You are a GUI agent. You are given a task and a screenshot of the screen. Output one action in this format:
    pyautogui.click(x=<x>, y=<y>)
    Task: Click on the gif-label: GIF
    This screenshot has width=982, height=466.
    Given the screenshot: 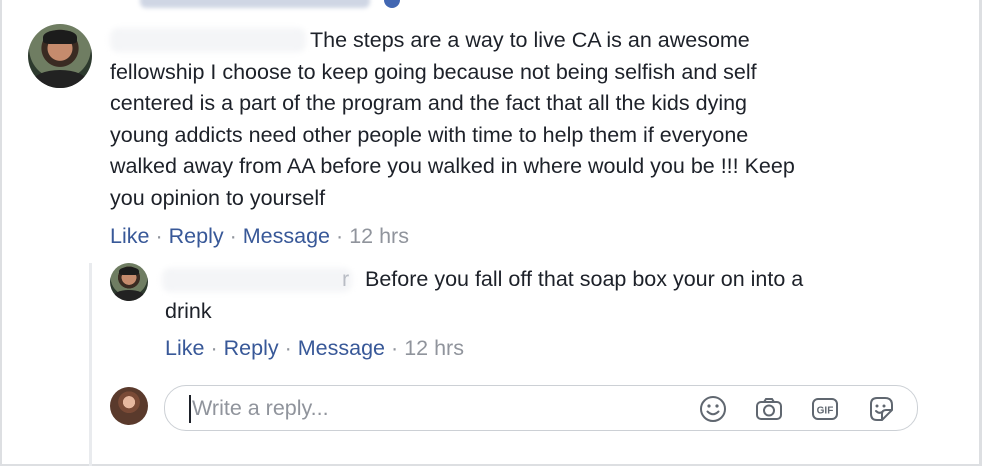 What is the action you would take?
    pyautogui.click(x=825, y=411)
    